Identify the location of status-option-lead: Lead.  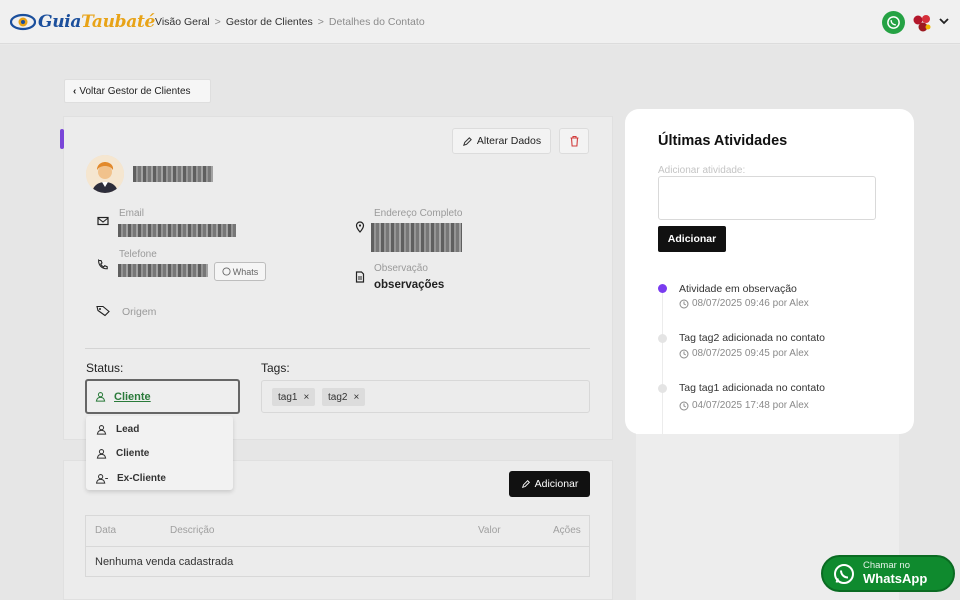
(117, 429).